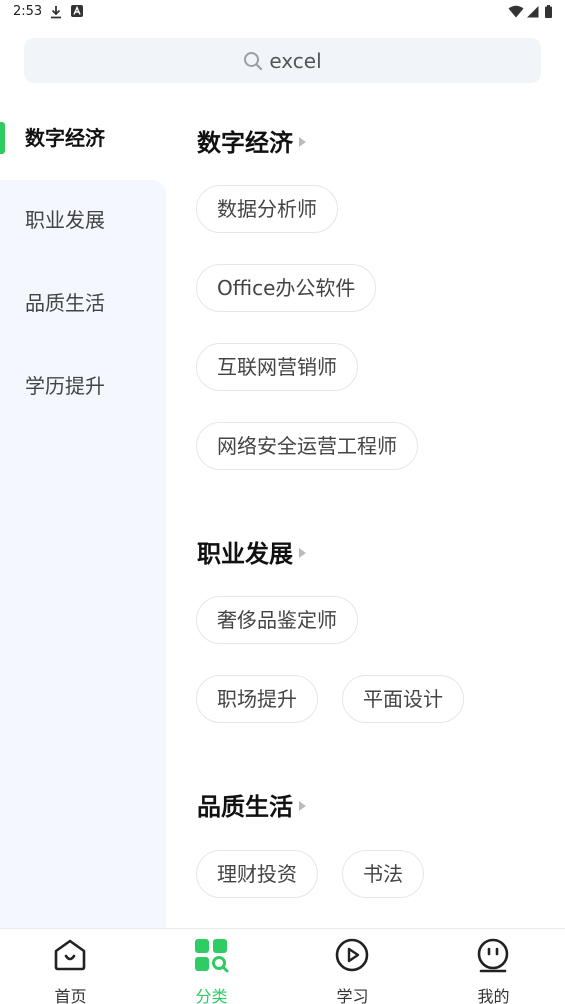  I want to click on chip-luxury-appraiser: 奢侈品鉴定师, so click(277, 620).